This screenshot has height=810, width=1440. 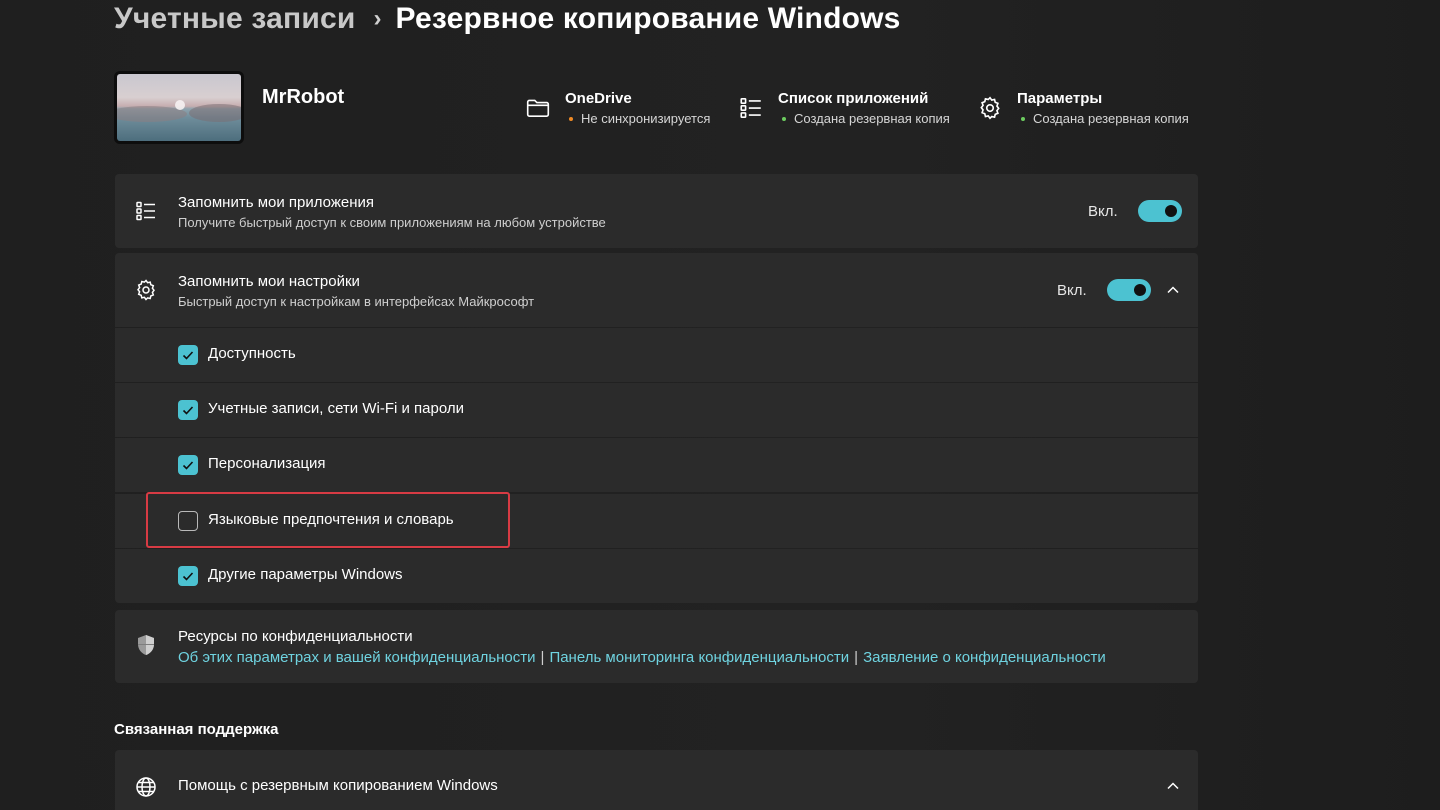 What do you see at coordinates (656, 410) in the screenshot?
I see `option-row-accounts-wifi: Учетные записи, сети Wi-Fi и пароли` at bounding box center [656, 410].